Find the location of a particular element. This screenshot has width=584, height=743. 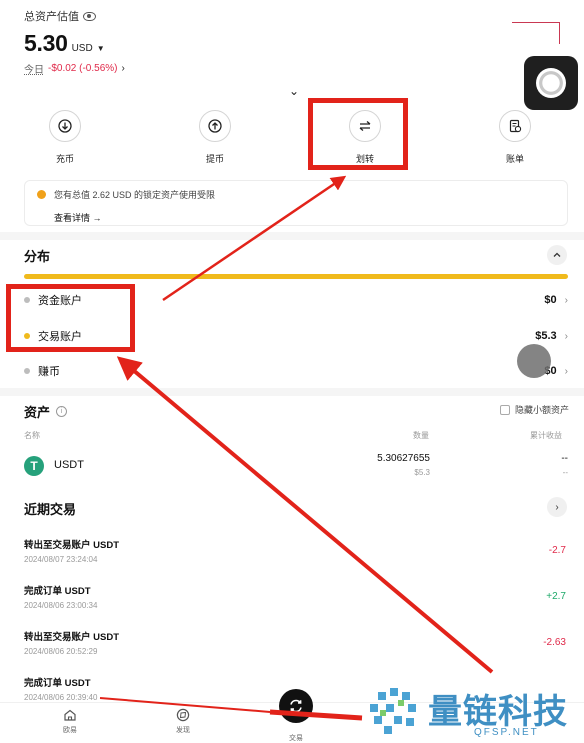

watermark-logo-icon is located at coordinates (393, 711).